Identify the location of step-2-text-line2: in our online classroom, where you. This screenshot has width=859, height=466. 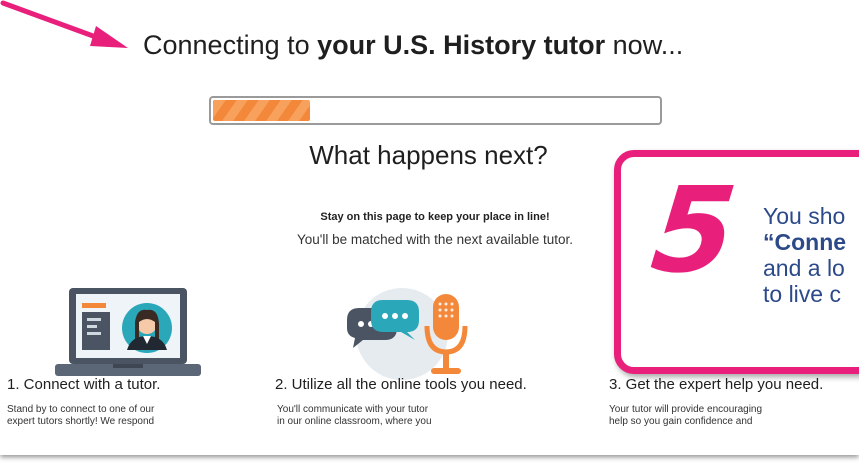
(354, 421).